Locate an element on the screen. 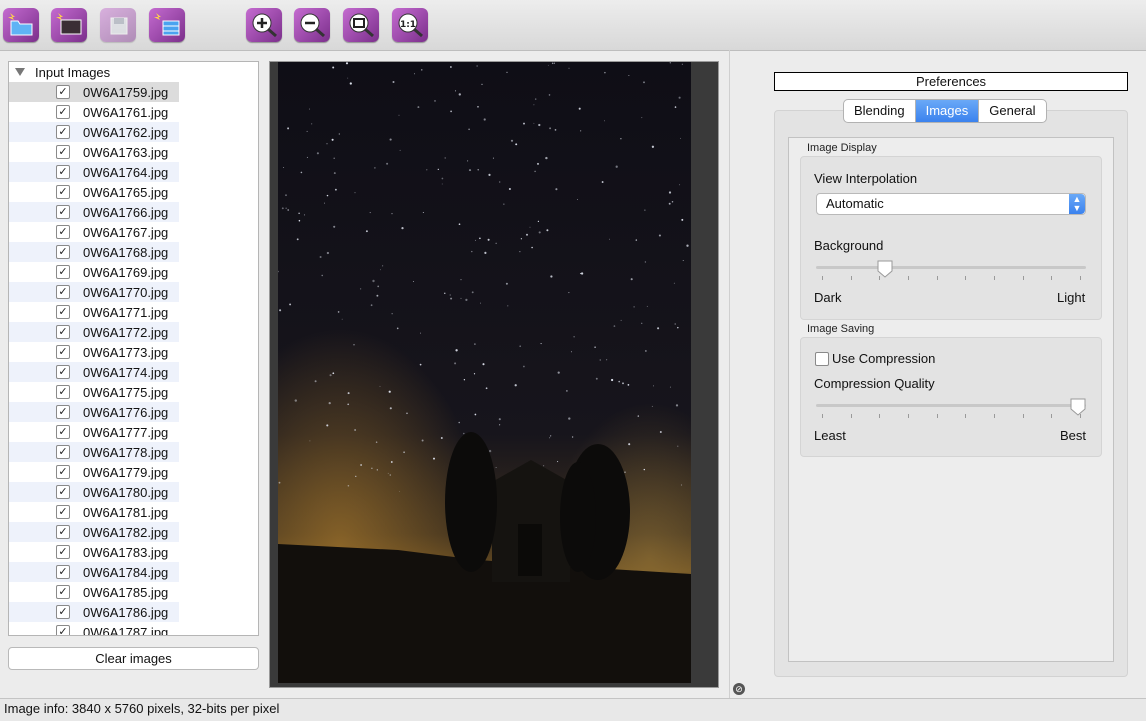 This screenshot has width=1146, height=721. actual-size-button: 1:1 is located at coordinates (410, 25).